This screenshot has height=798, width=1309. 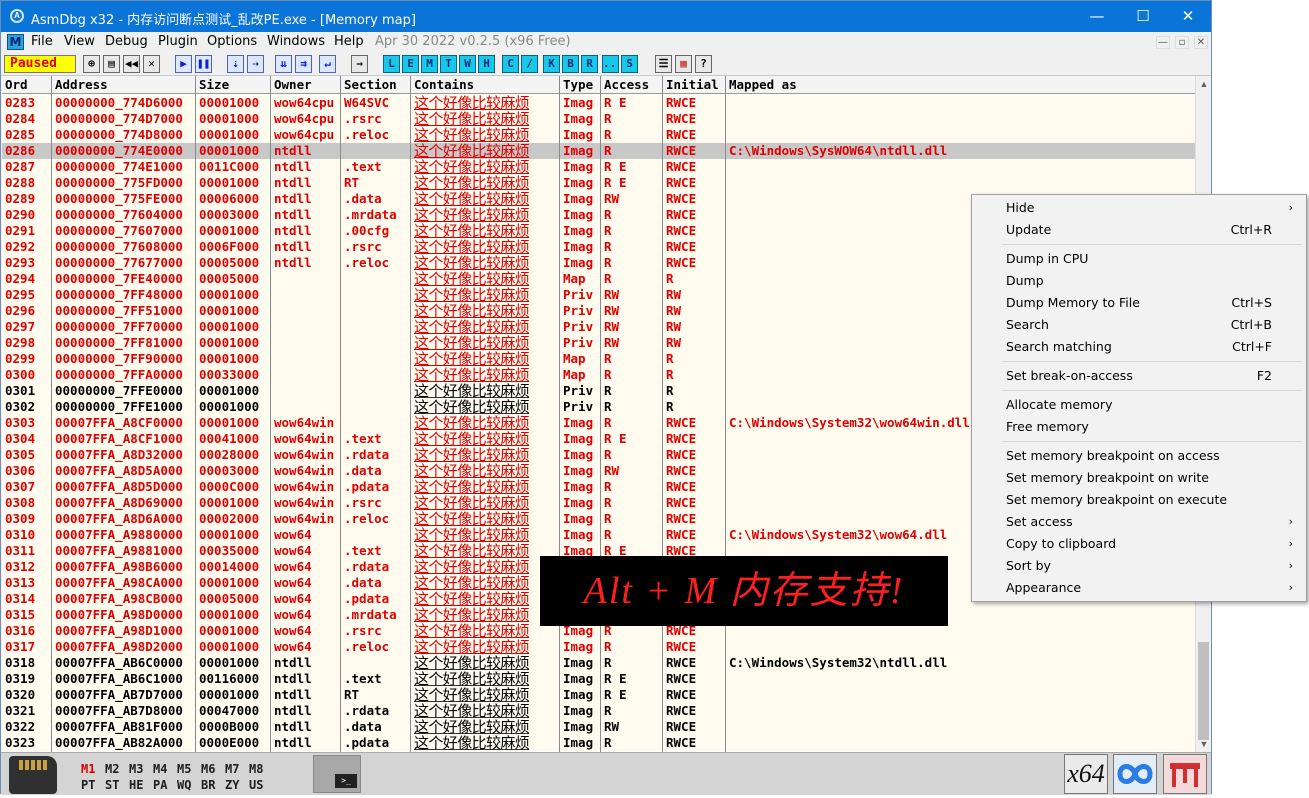 I want to click on minimize-button: —, so click(x=1097, y=16).